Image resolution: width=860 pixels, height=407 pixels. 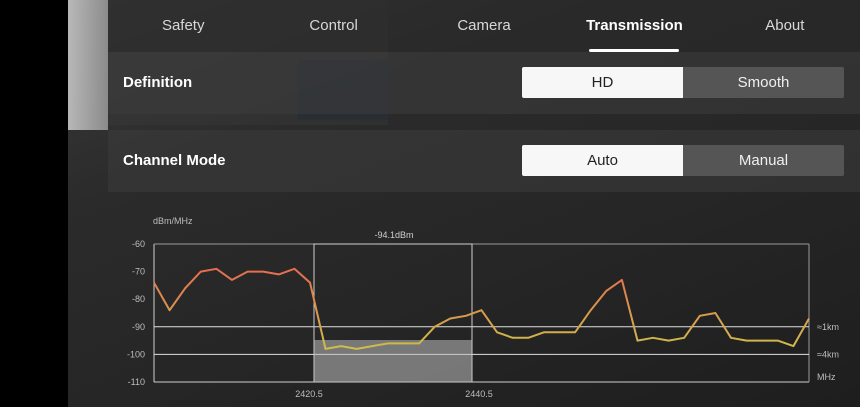 I want to click on y-tick-label: -110, so click(x=136, y=382).